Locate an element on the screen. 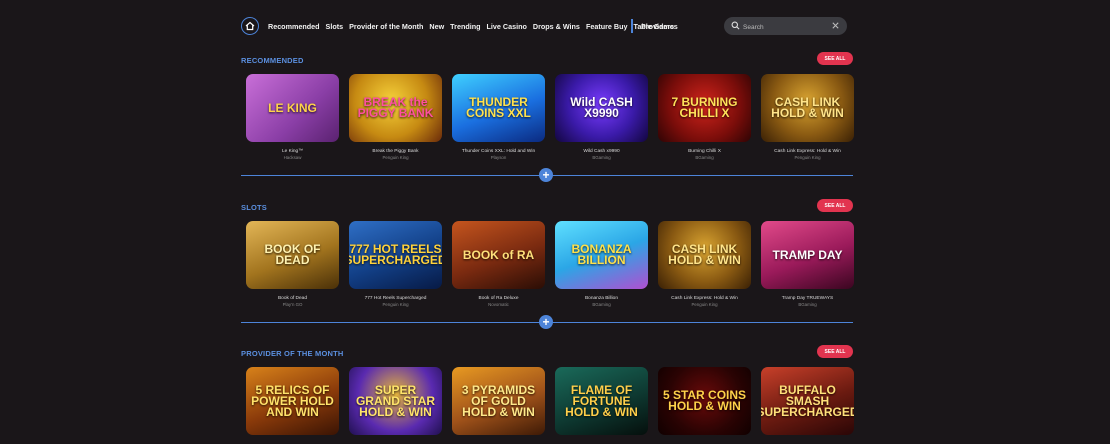  search-icon is located at coordinates (735, 25).